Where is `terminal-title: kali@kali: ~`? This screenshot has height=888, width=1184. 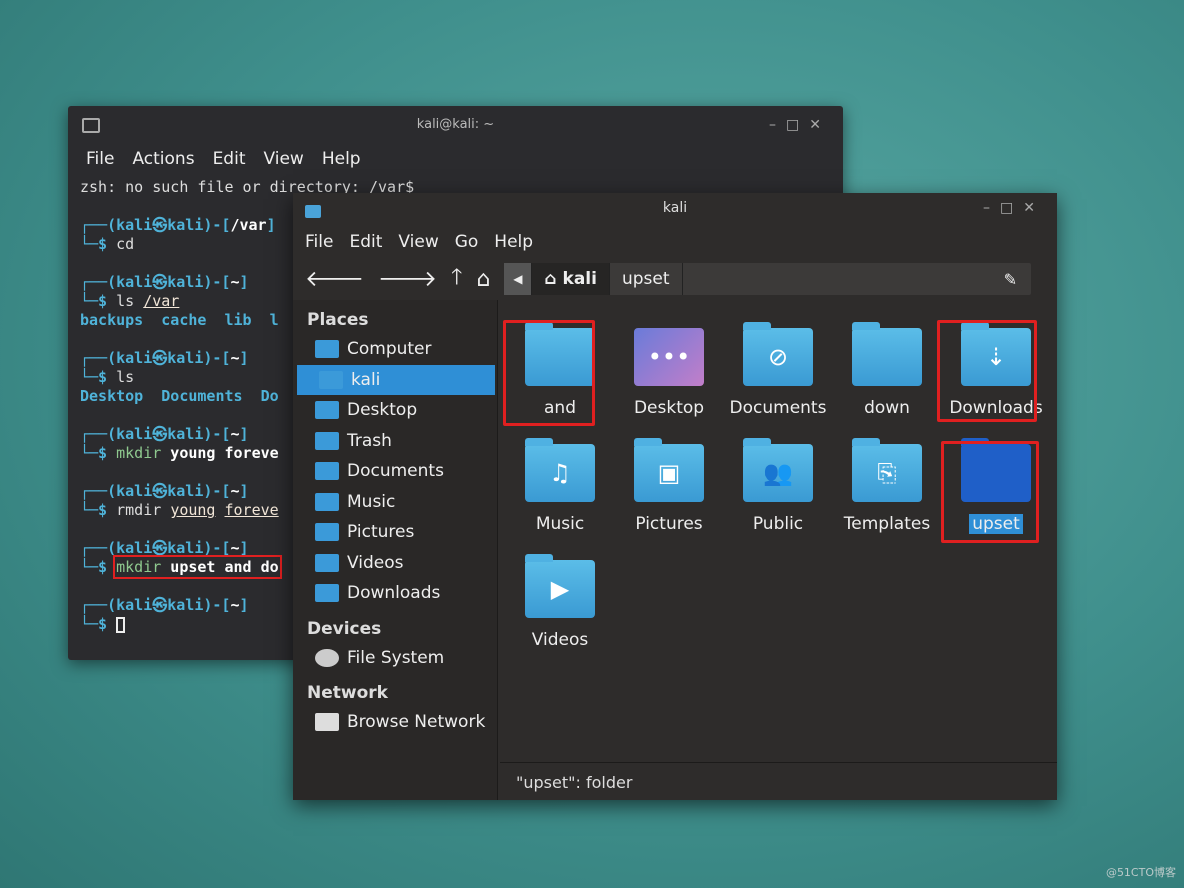
terminal-title: kali@kali: ~ is located at coordinates (455, 124).